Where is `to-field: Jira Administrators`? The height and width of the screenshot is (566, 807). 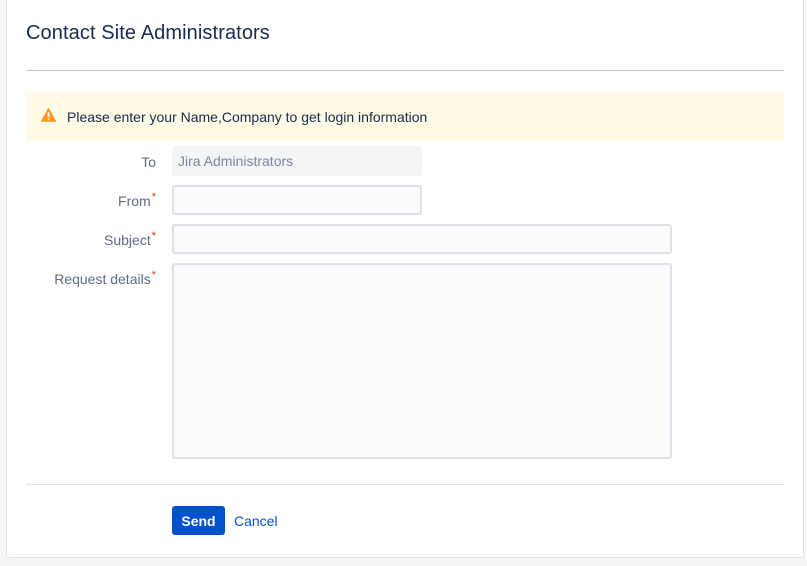 to-field: Jira Administrators is located at coordinates (297, 161).